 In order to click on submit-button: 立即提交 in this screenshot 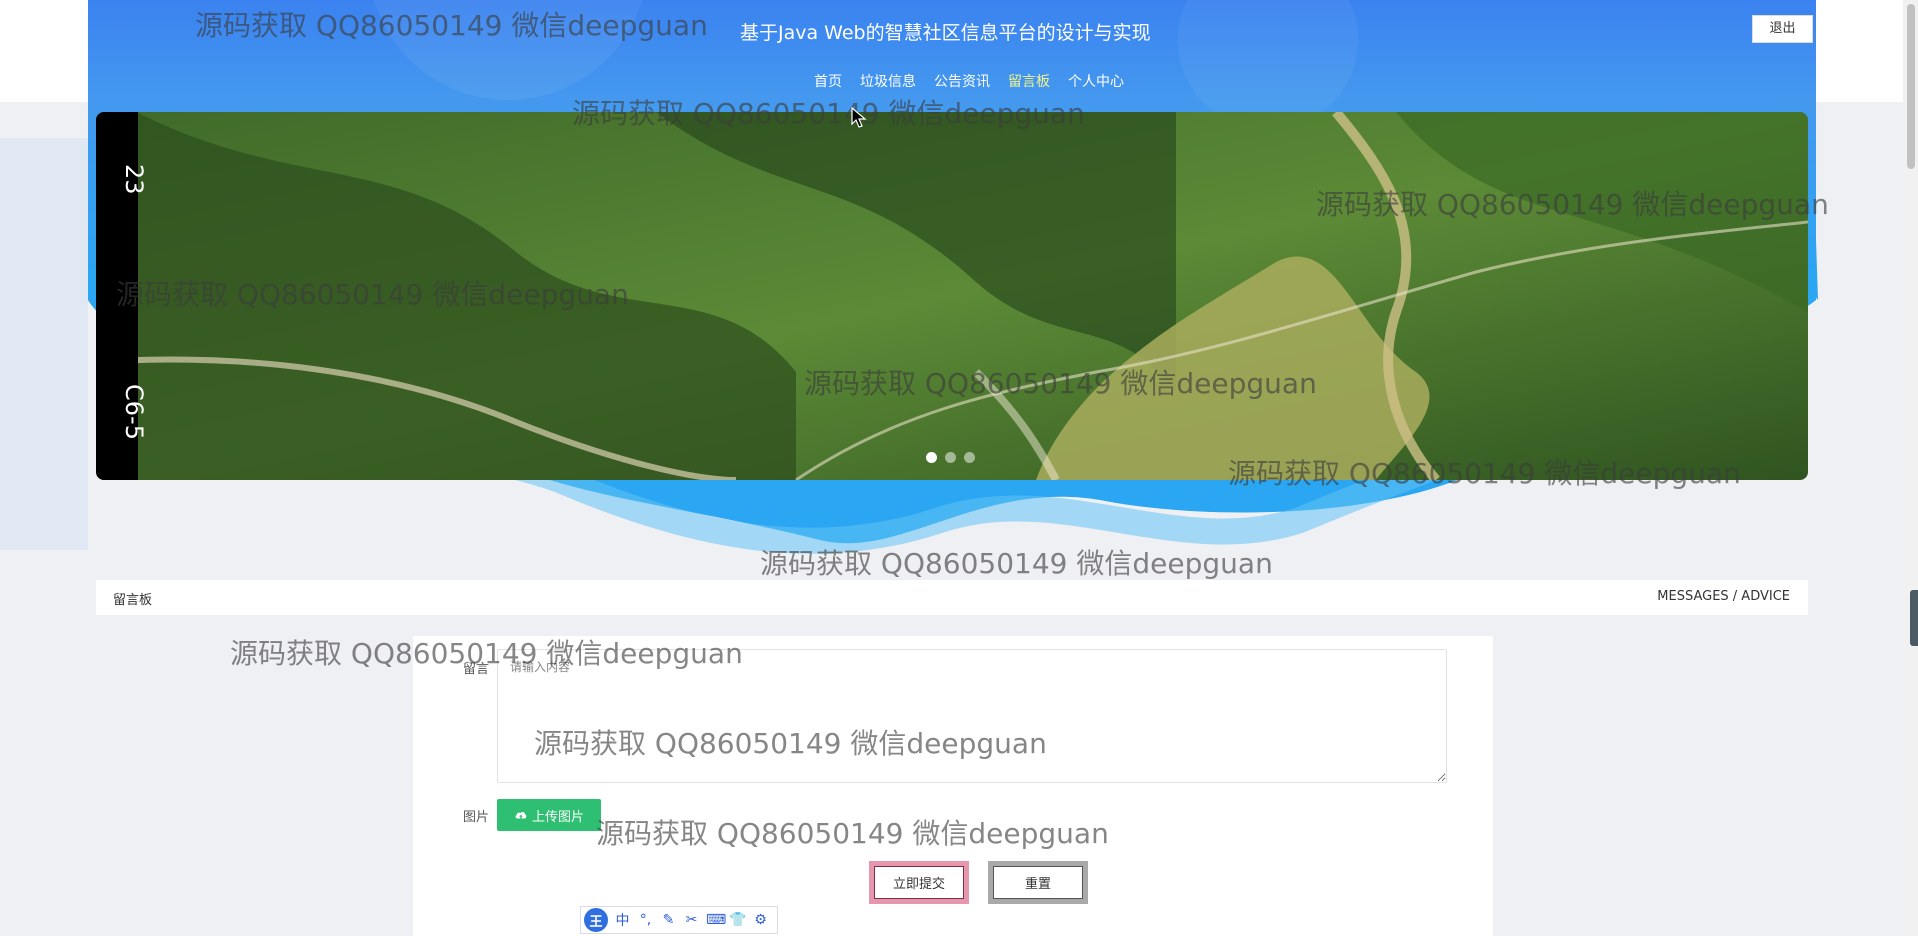, I will do `click(919, 882)`.